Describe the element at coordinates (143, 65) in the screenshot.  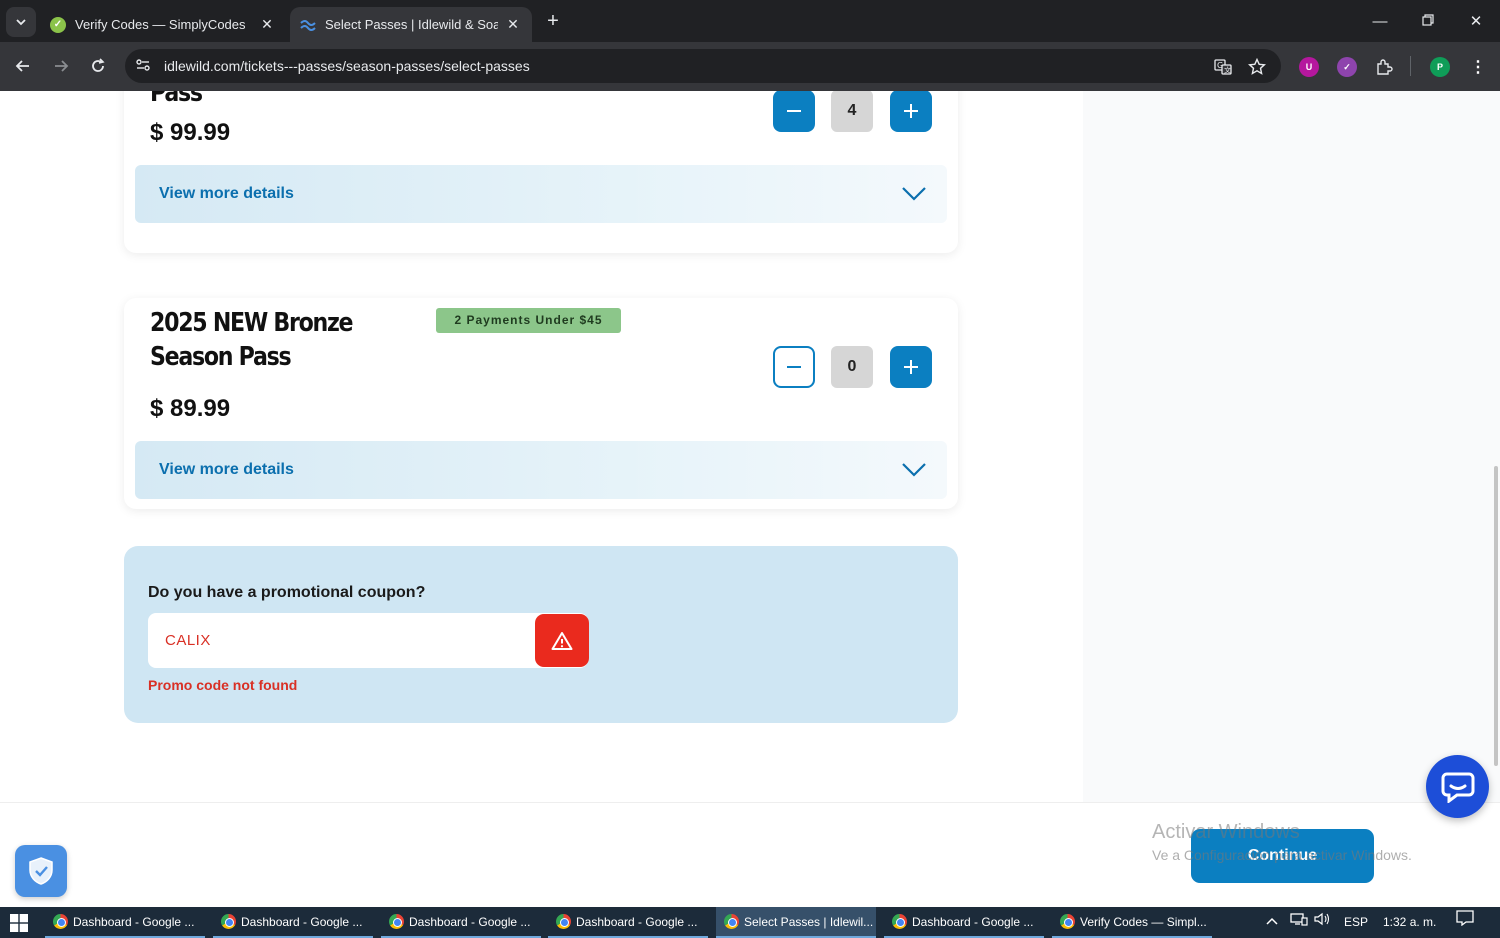
I see `site-settings-icon` at that location.